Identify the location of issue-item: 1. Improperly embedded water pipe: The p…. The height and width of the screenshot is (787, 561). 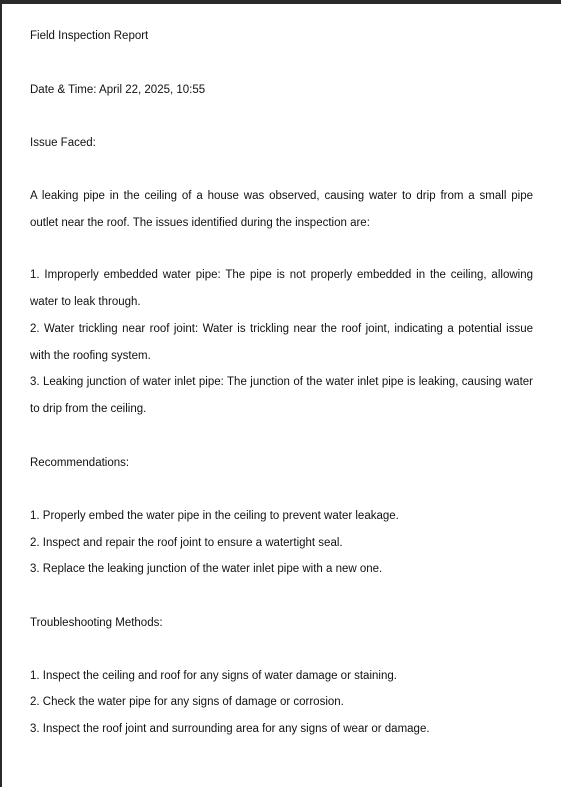
(281, 288).